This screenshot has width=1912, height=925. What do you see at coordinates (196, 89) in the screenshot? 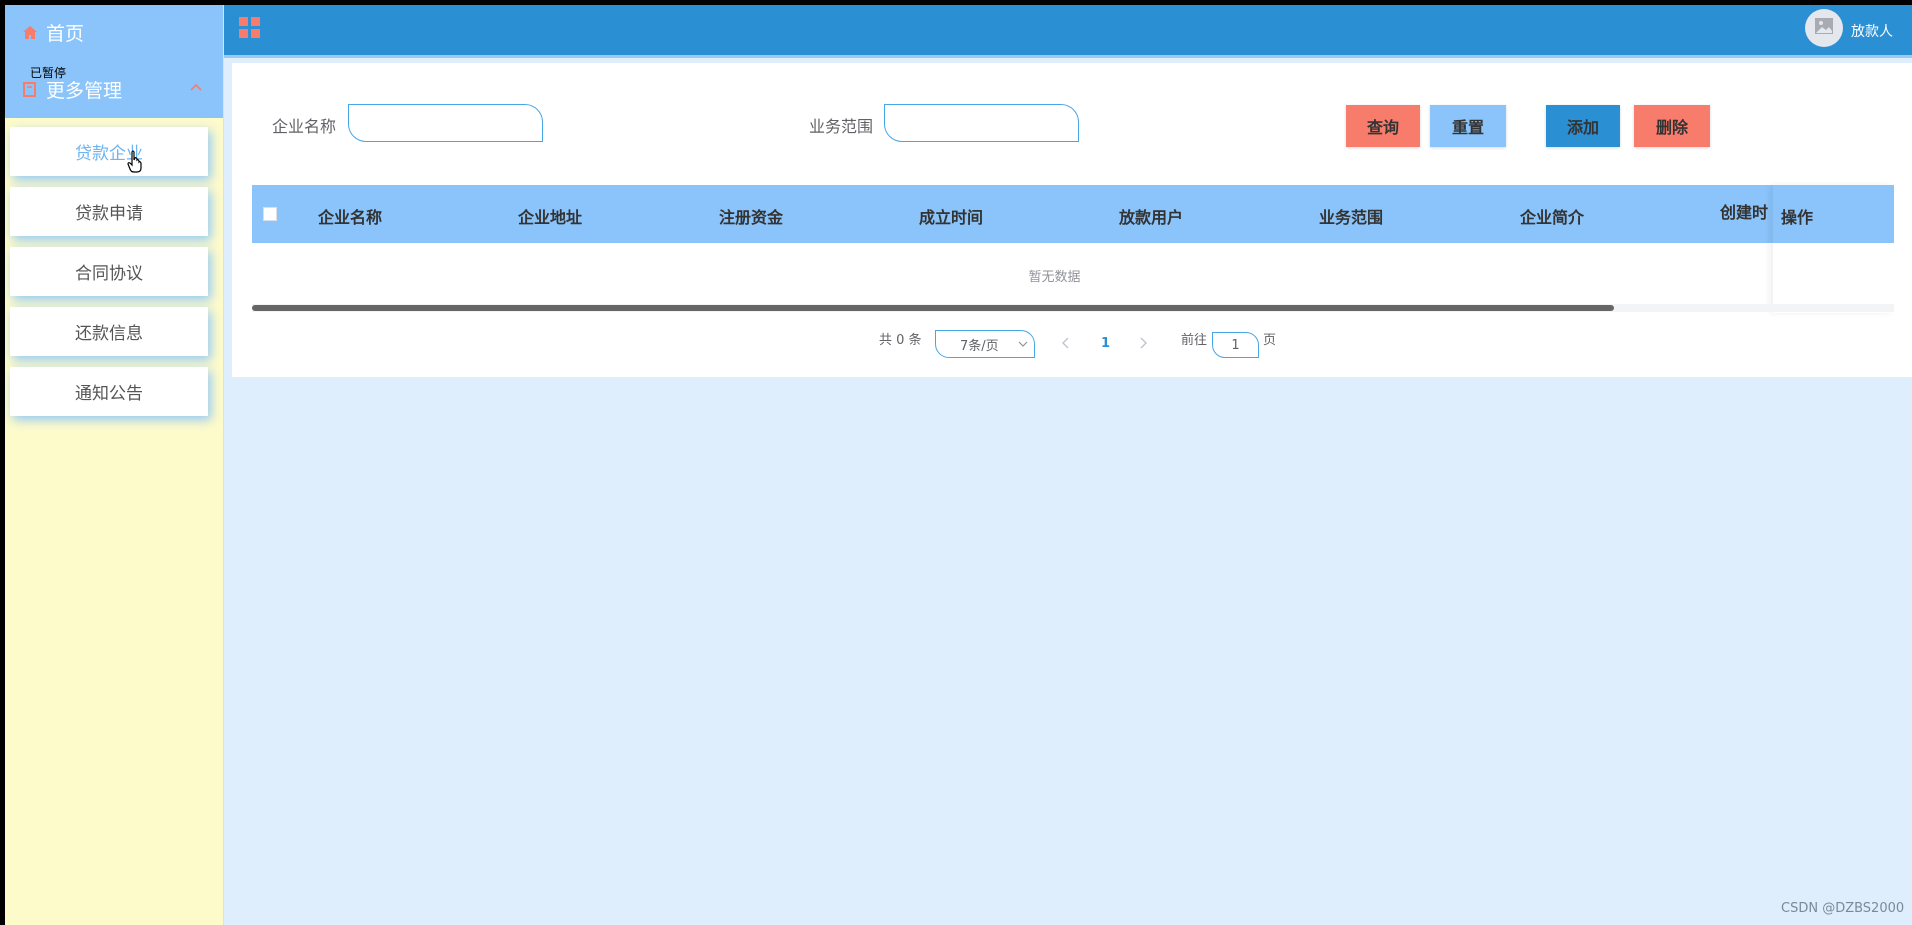
I see `chevron-up-icon` at bounding box center [196, 89].